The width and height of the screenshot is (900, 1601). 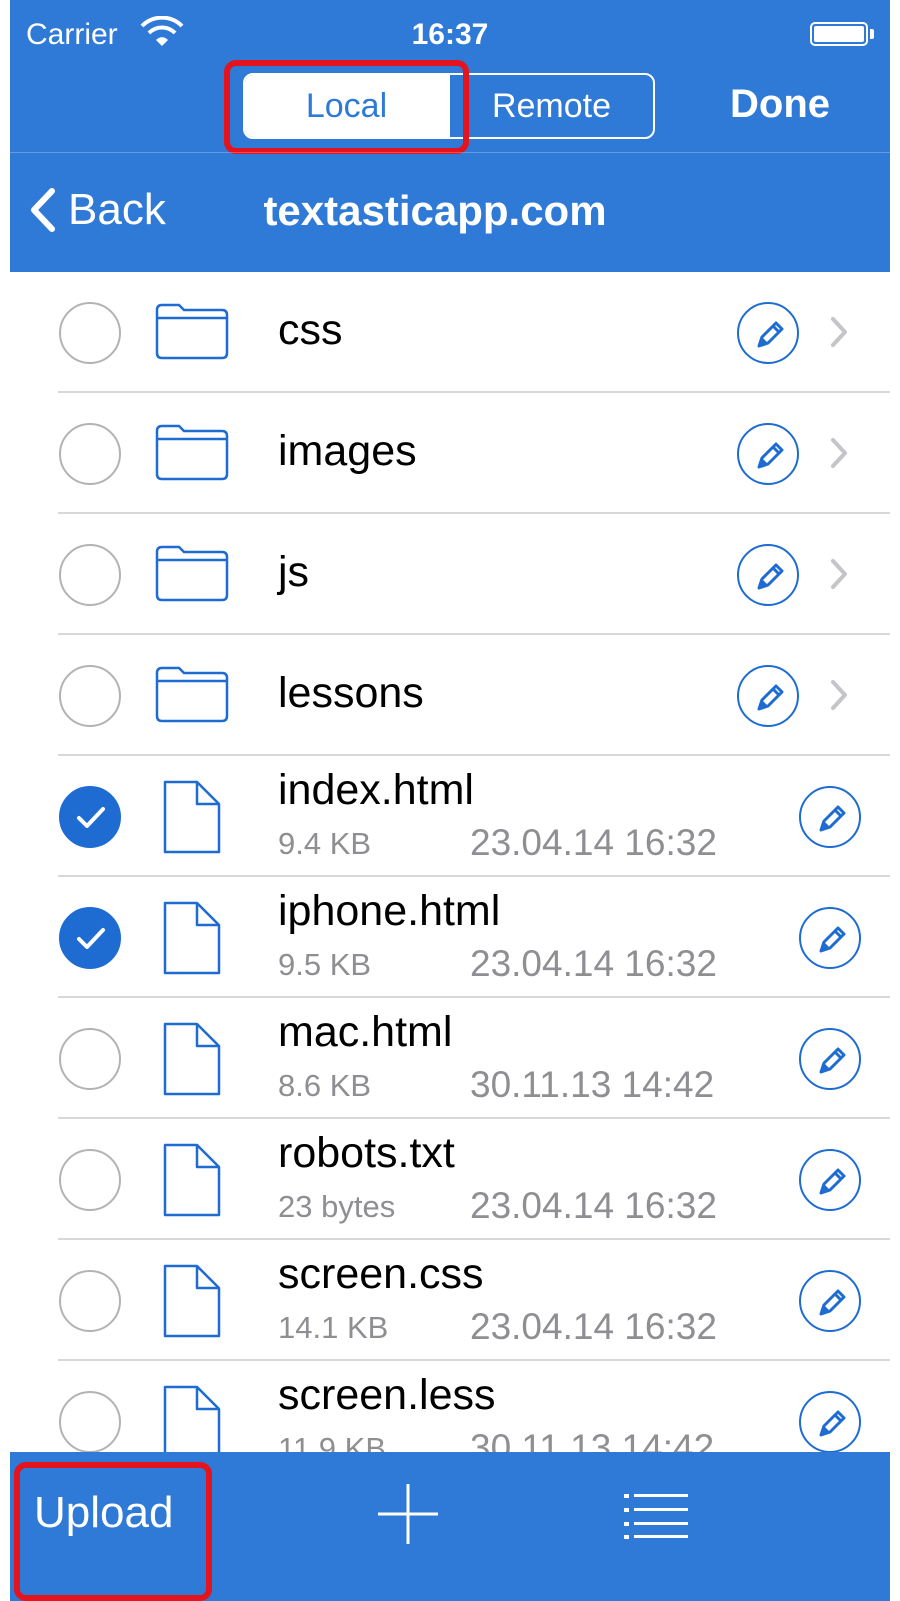 What do you see at coordinates (408, 1514) in the screenshot?
I see `add-icon` at bounding box center [408, 1514].